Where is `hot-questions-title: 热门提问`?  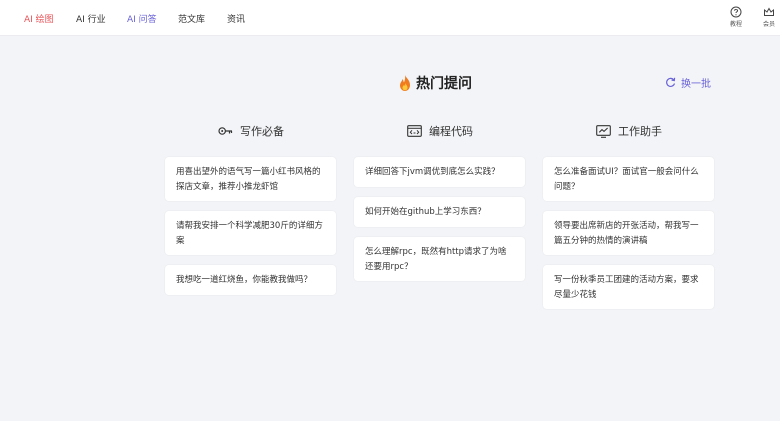 hot-questions-title: 热门提问 is located at coordinates (435, 83).